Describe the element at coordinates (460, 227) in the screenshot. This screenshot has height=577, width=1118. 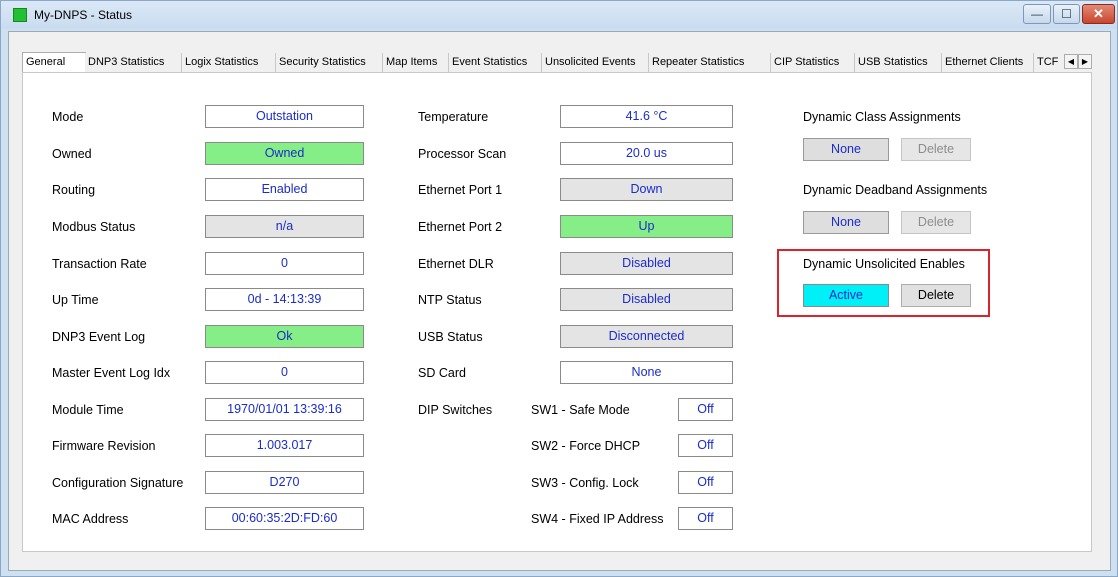
I see `ethernet-port-2-label: Ethernet Port 2` at that location.